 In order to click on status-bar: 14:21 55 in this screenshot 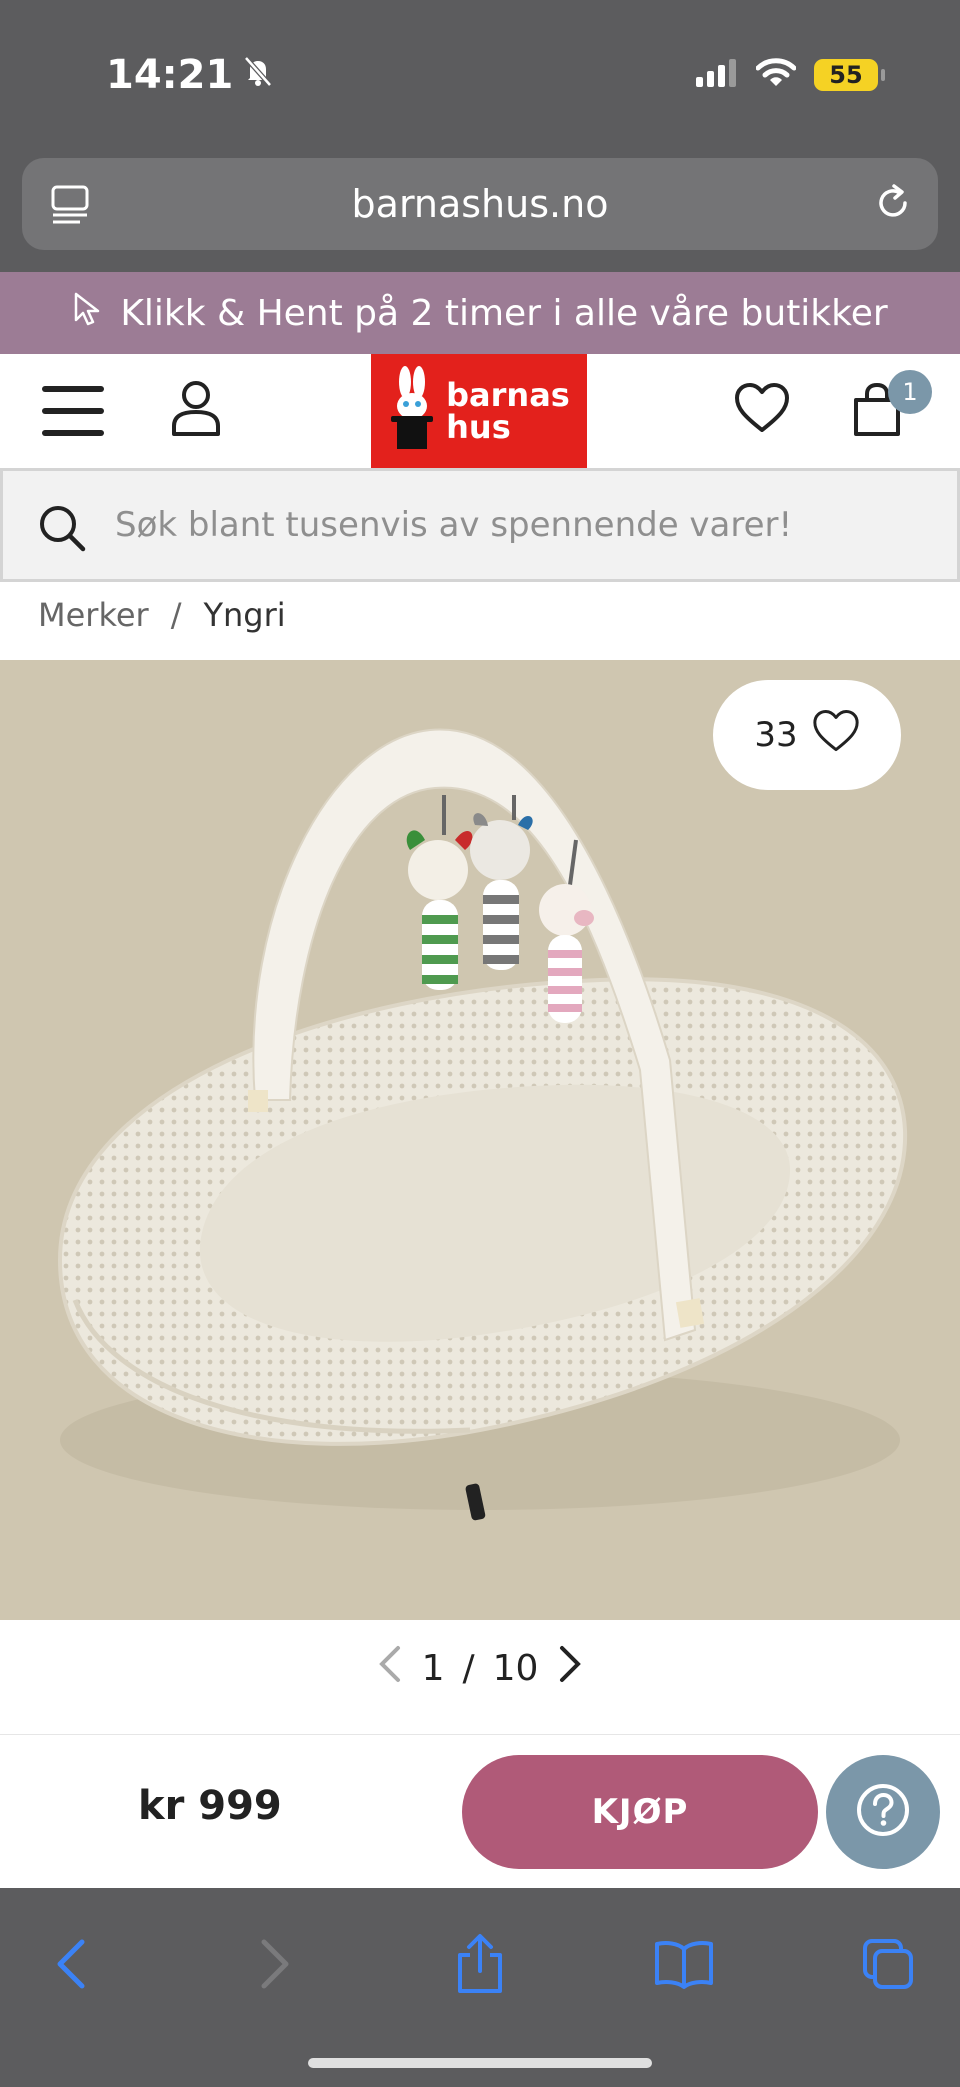, I will do `click(480, 75)`.